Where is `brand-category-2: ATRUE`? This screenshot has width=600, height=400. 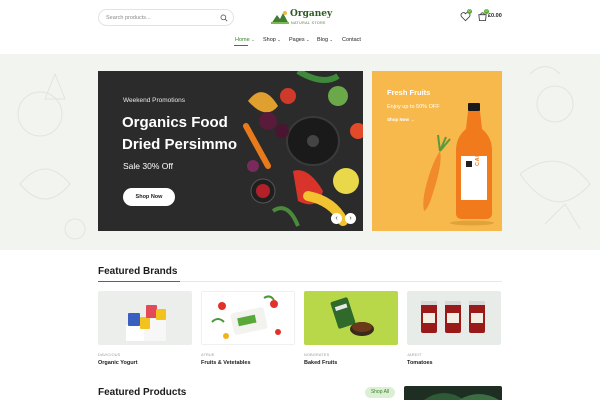
brand-category-2: ATRUE is located at coordinates (208, 355).